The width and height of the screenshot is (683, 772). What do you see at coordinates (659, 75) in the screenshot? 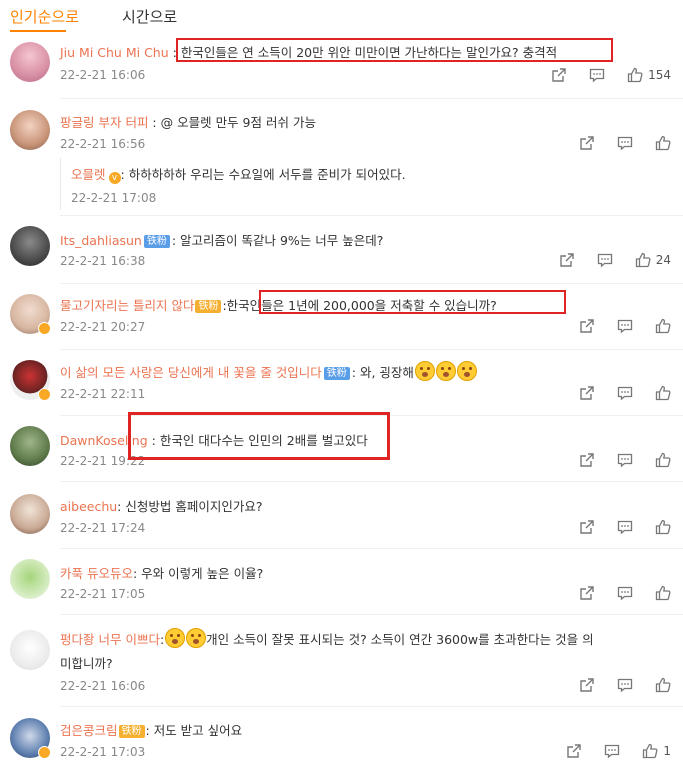
I see `like-count: 154` at bounding box center [659, 75].